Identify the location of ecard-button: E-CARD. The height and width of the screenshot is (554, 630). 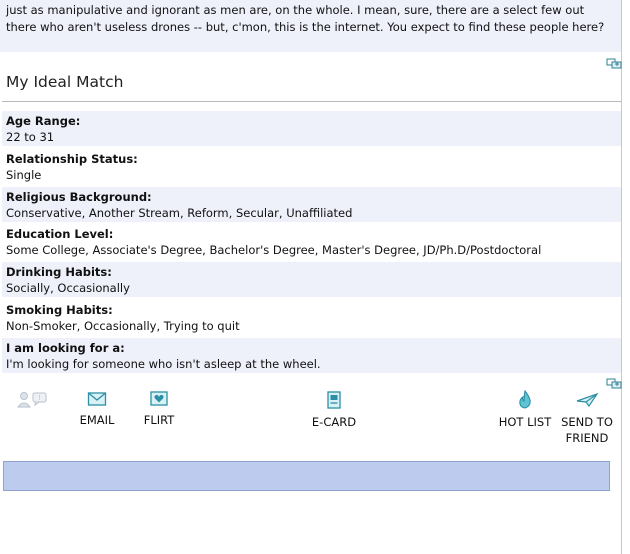
(334, 410).